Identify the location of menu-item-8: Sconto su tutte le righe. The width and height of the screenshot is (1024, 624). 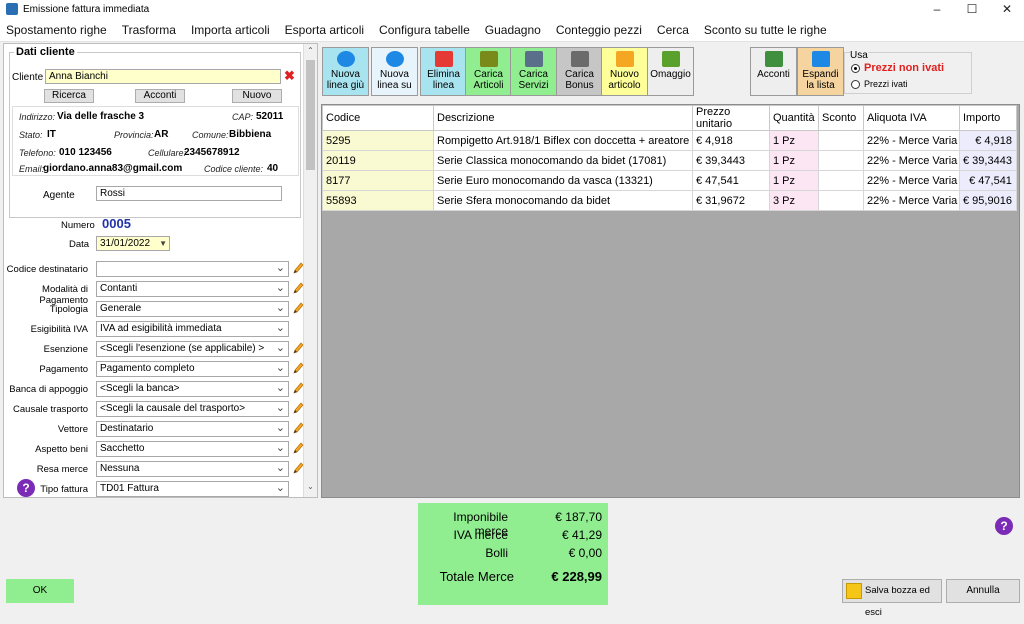
(765, 30).